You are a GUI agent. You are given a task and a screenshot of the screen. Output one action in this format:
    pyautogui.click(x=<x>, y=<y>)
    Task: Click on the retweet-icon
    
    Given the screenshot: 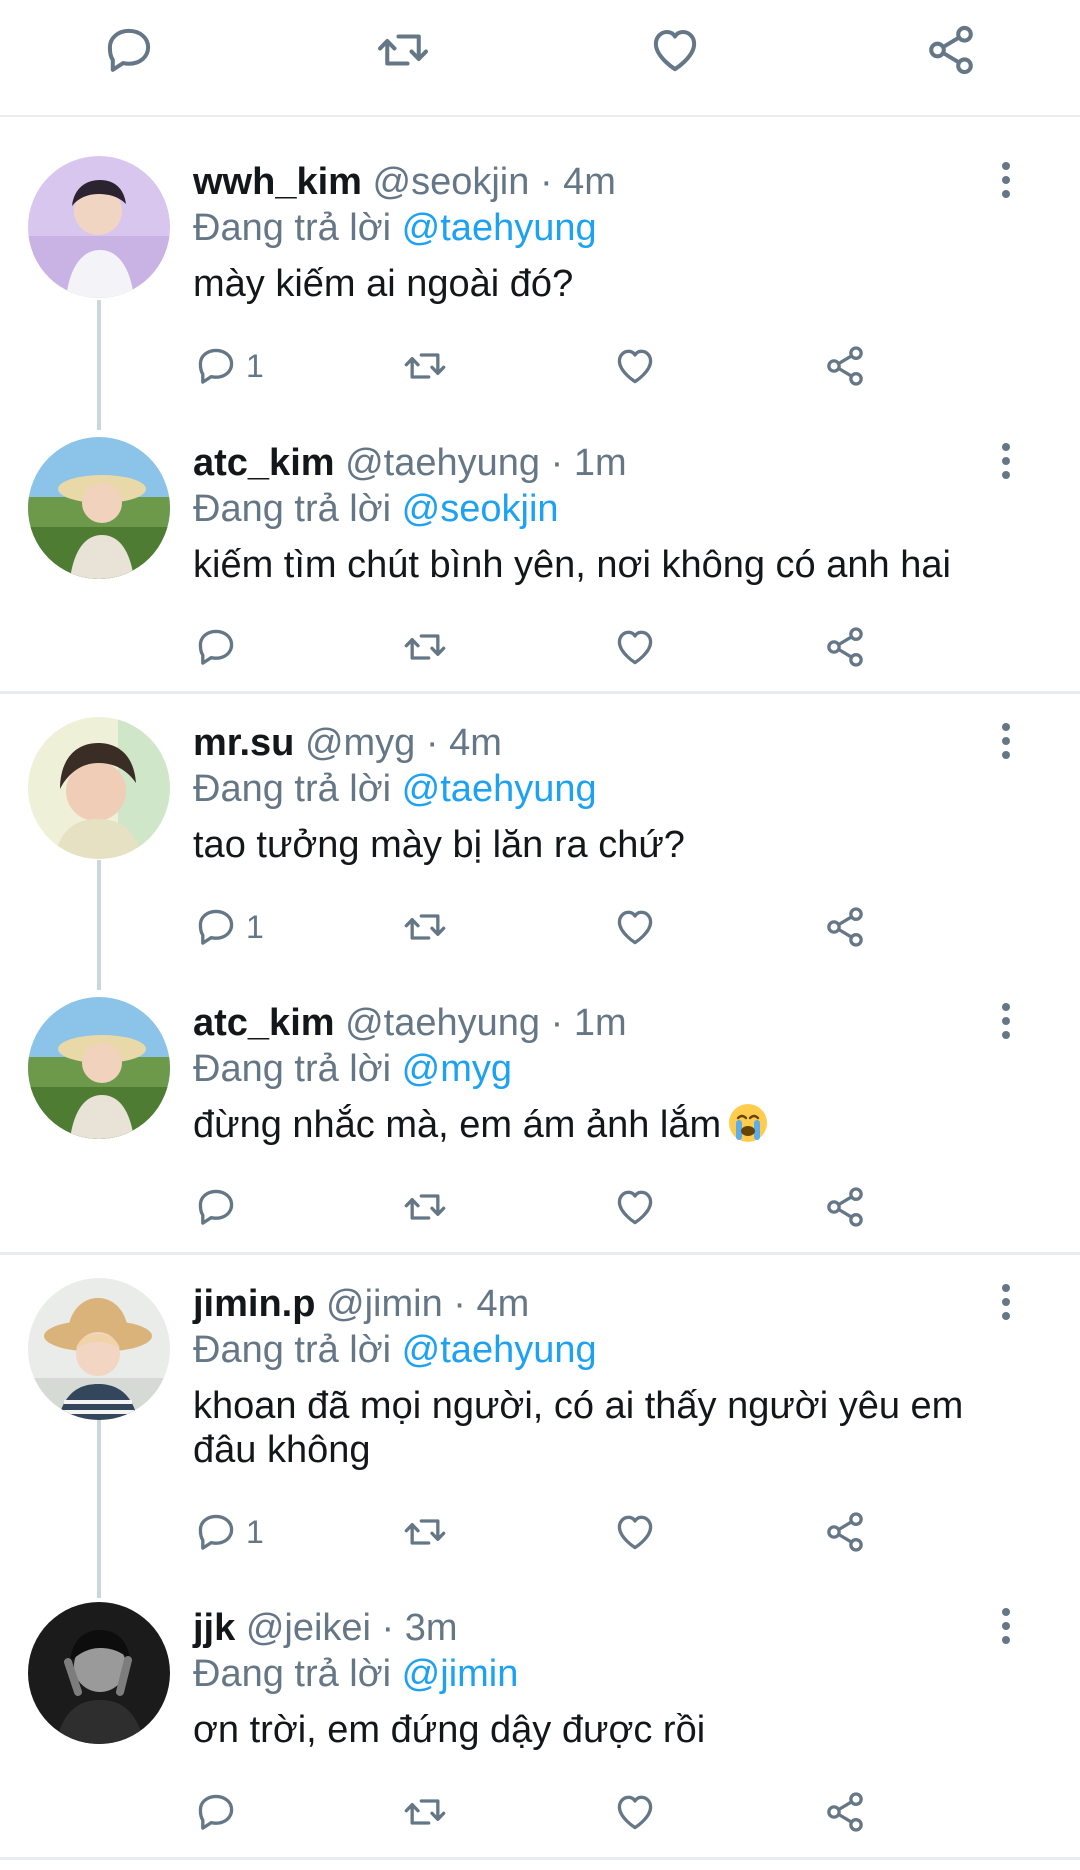 What is the action you would take?
    pyautogui.click(x=425, y=647)
    